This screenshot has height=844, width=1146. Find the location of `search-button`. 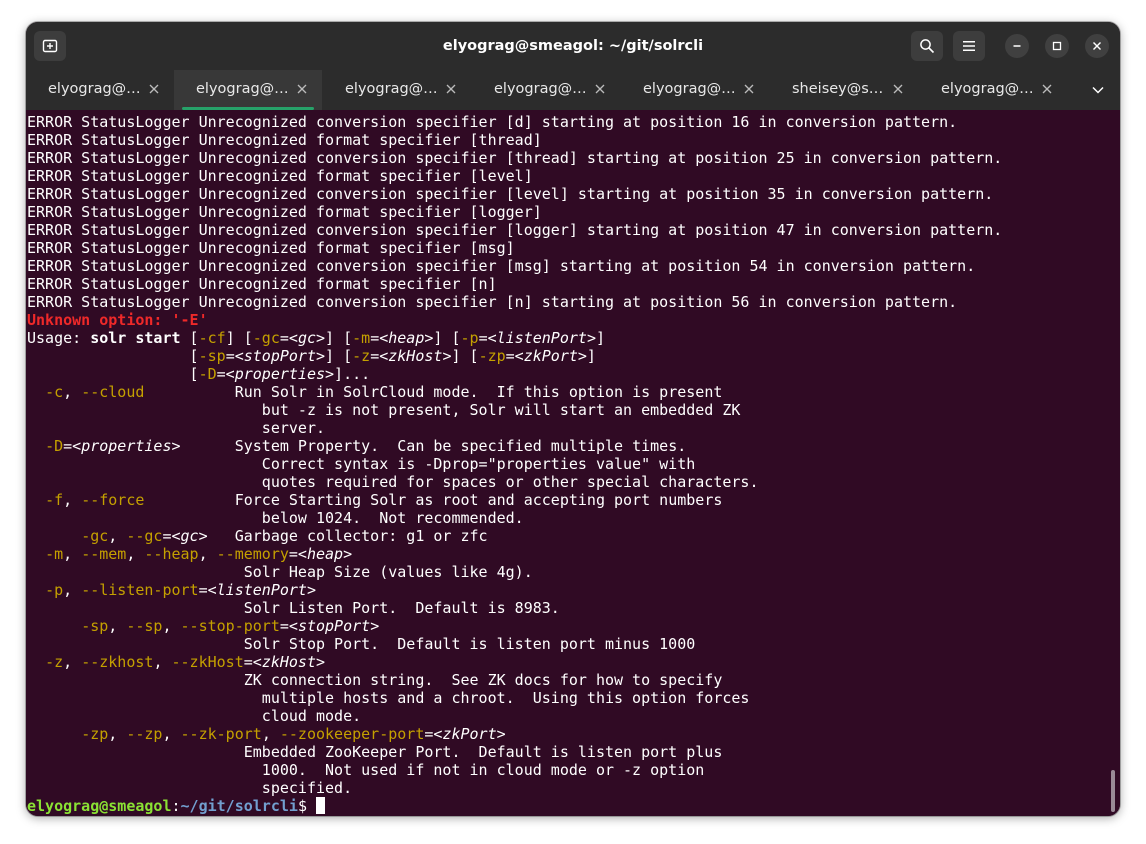

search-button is located at coordinates (927, 46).